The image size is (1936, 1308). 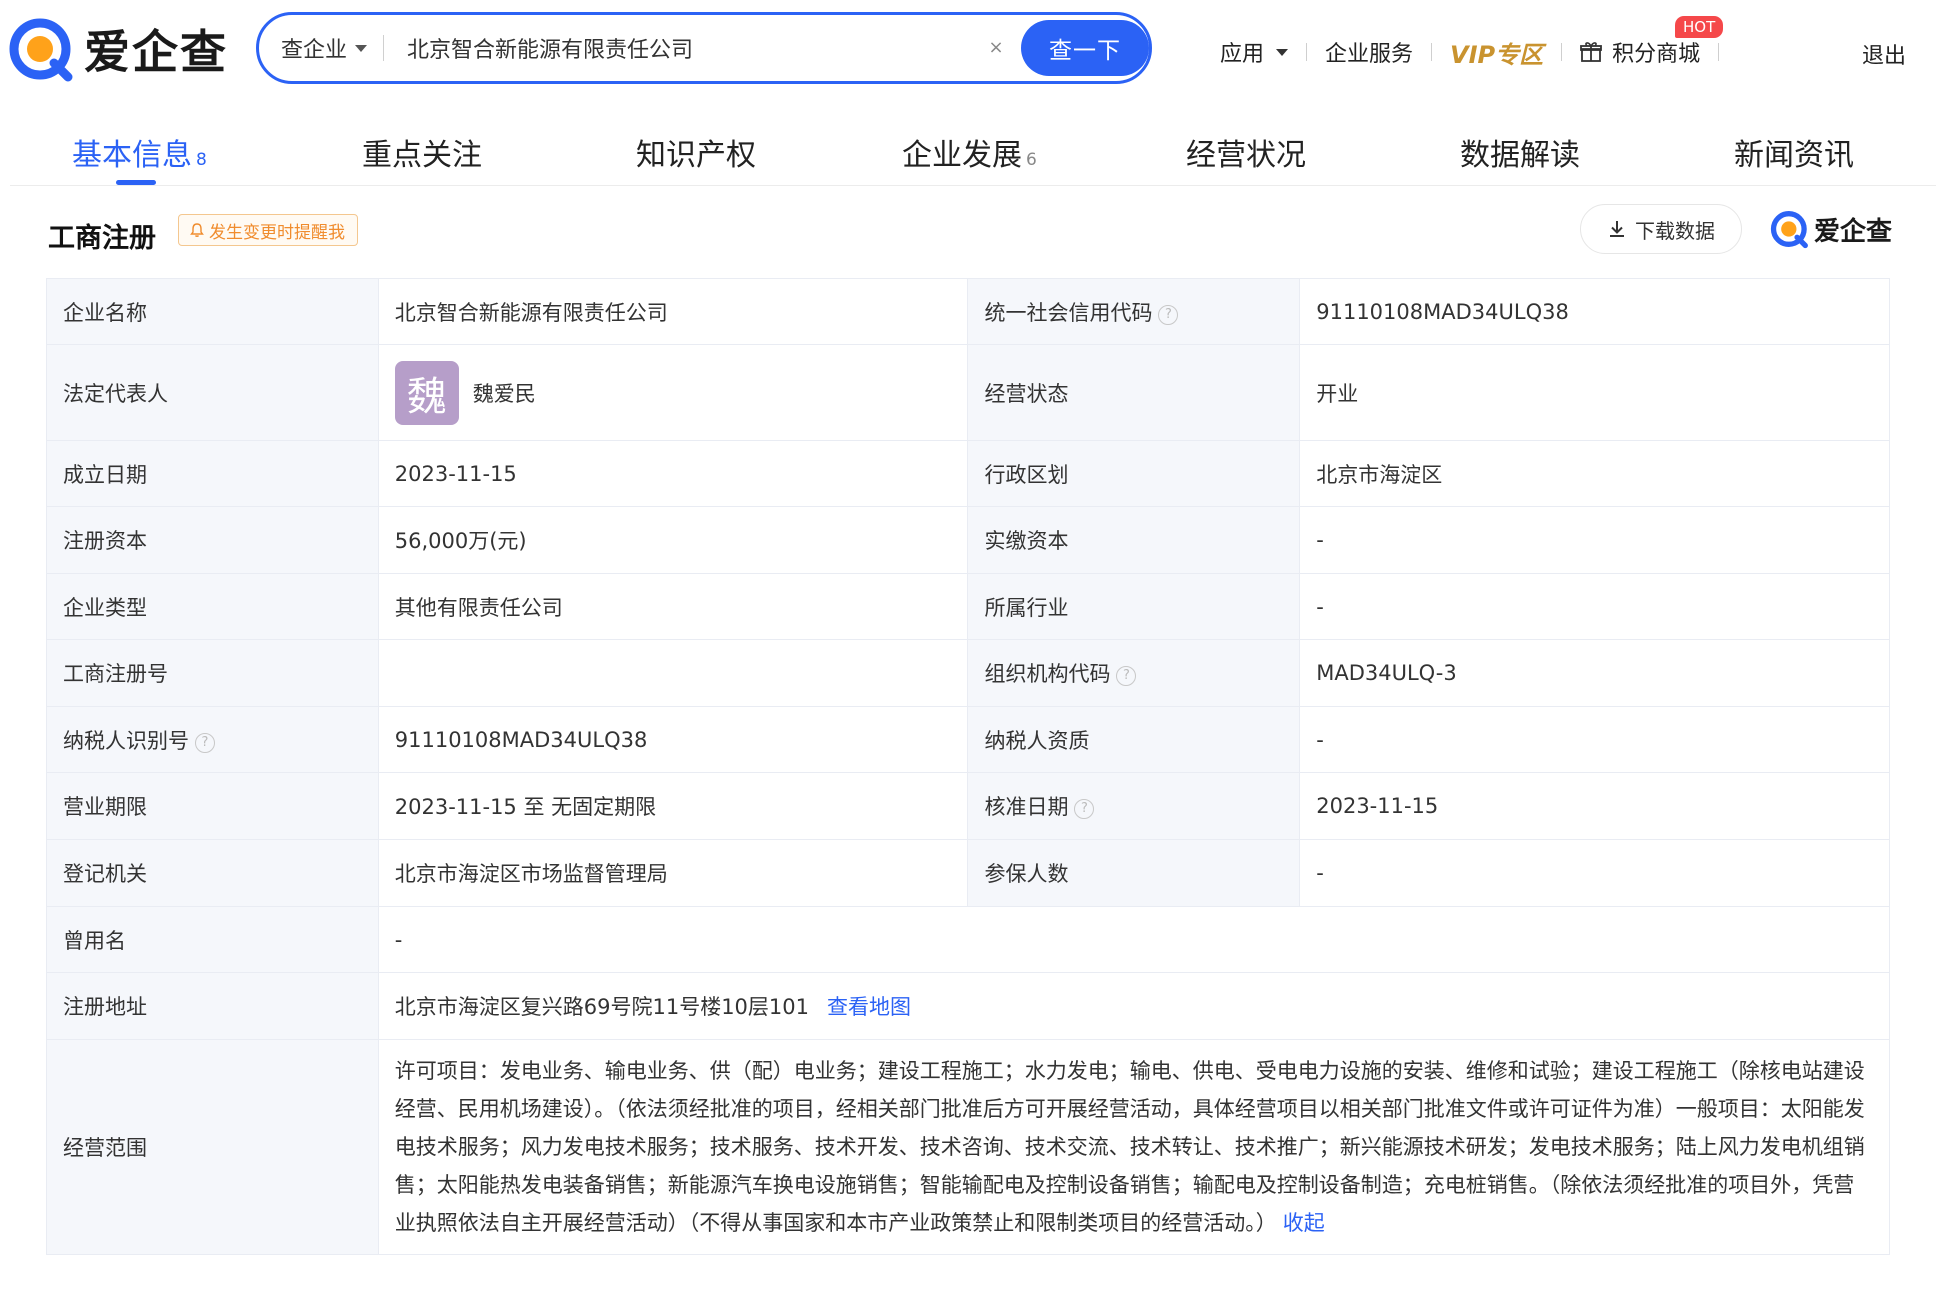 What do you see at coordinates (504, 393) in the screenshot?
I see `legal-rep-name: 魏爱民` at bounding box center [504, 393].